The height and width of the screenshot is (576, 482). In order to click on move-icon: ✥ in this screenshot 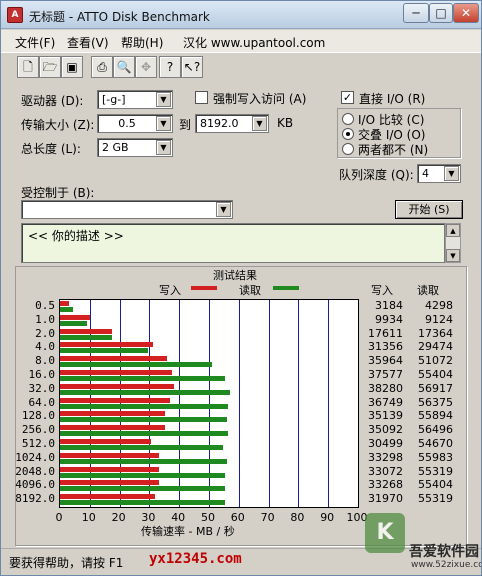, I will do `click(146, 67)`.